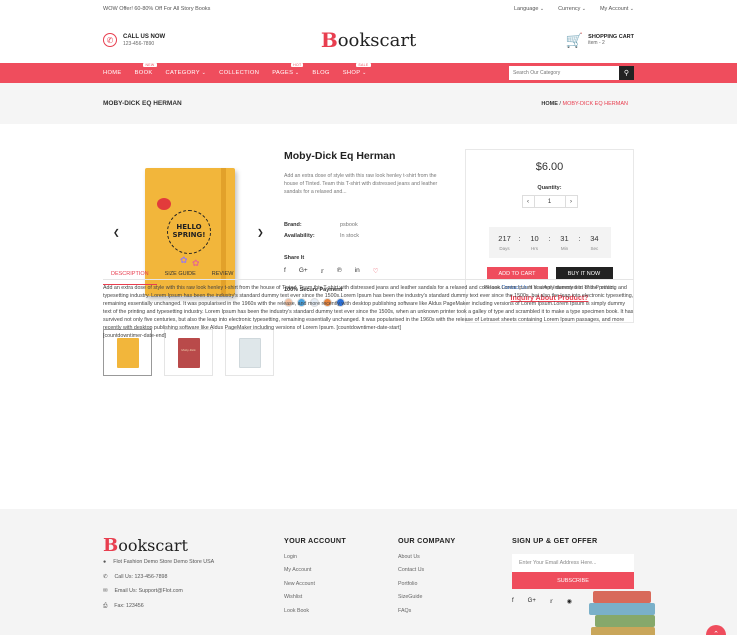 Image resolution: width=737 pixels, height=635 pixels. What do you see at coordinates (351, 73) in the screenshot?
I see `nav-shop-label: SHOP` at bounding box center [351, 73].